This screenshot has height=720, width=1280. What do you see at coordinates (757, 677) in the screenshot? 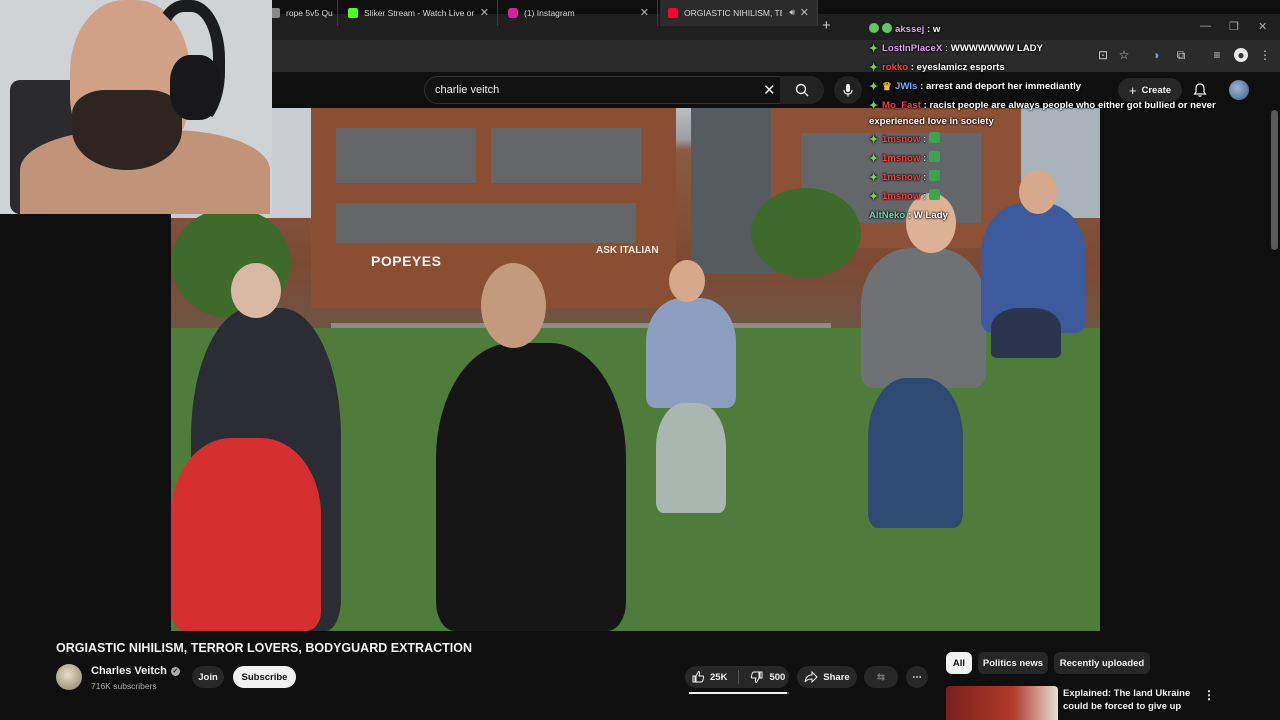
I see `thumbs-down-icon` at bounding box center [757, 677].